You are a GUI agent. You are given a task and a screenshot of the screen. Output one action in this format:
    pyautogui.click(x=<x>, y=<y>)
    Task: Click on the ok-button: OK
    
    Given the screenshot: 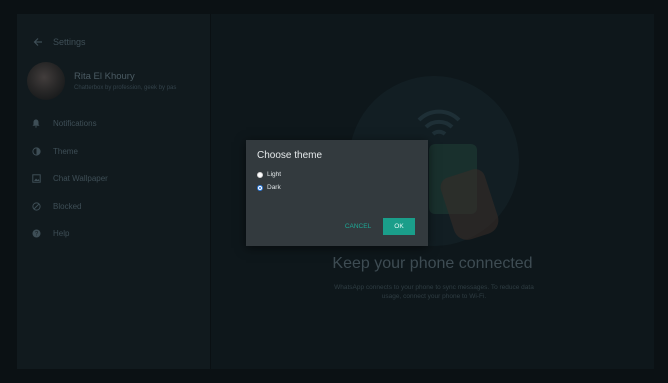 What is the action you would take?
    pyautogui.click(x=399, y=226)
    